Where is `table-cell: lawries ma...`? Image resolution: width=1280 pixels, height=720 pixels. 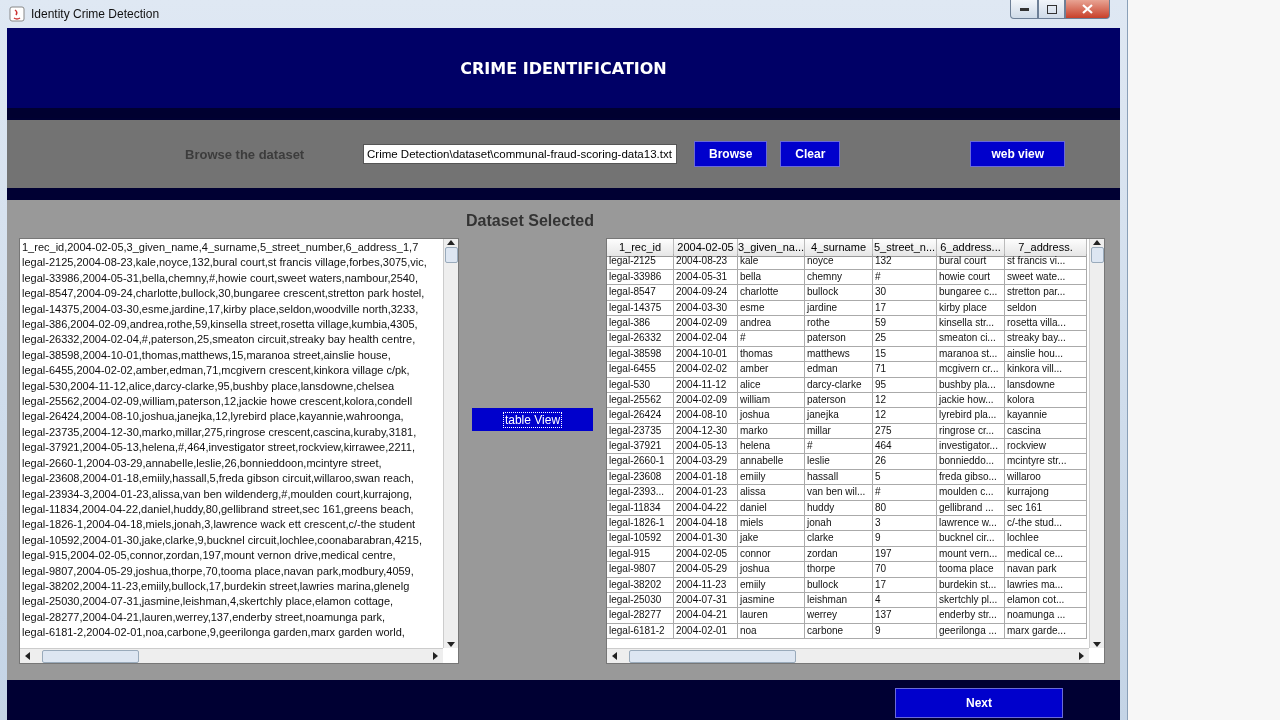 table-cell: lawries ma... is located at coordinates (1046, 585).